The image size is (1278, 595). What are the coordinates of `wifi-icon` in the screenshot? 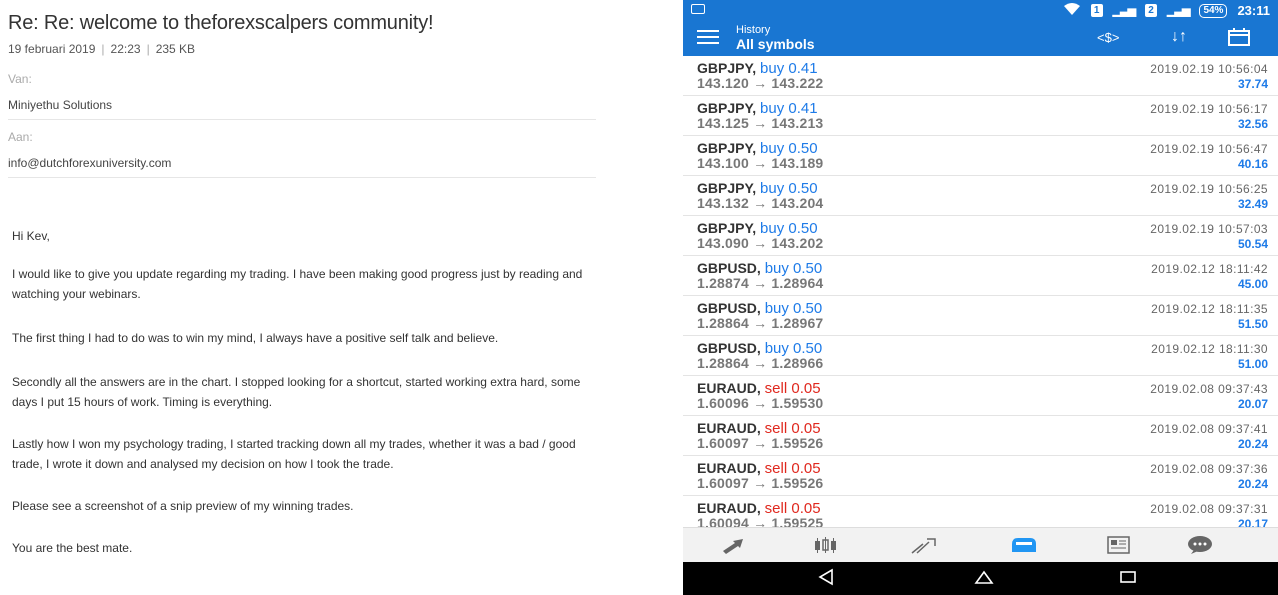 It's located at (1072, 10).